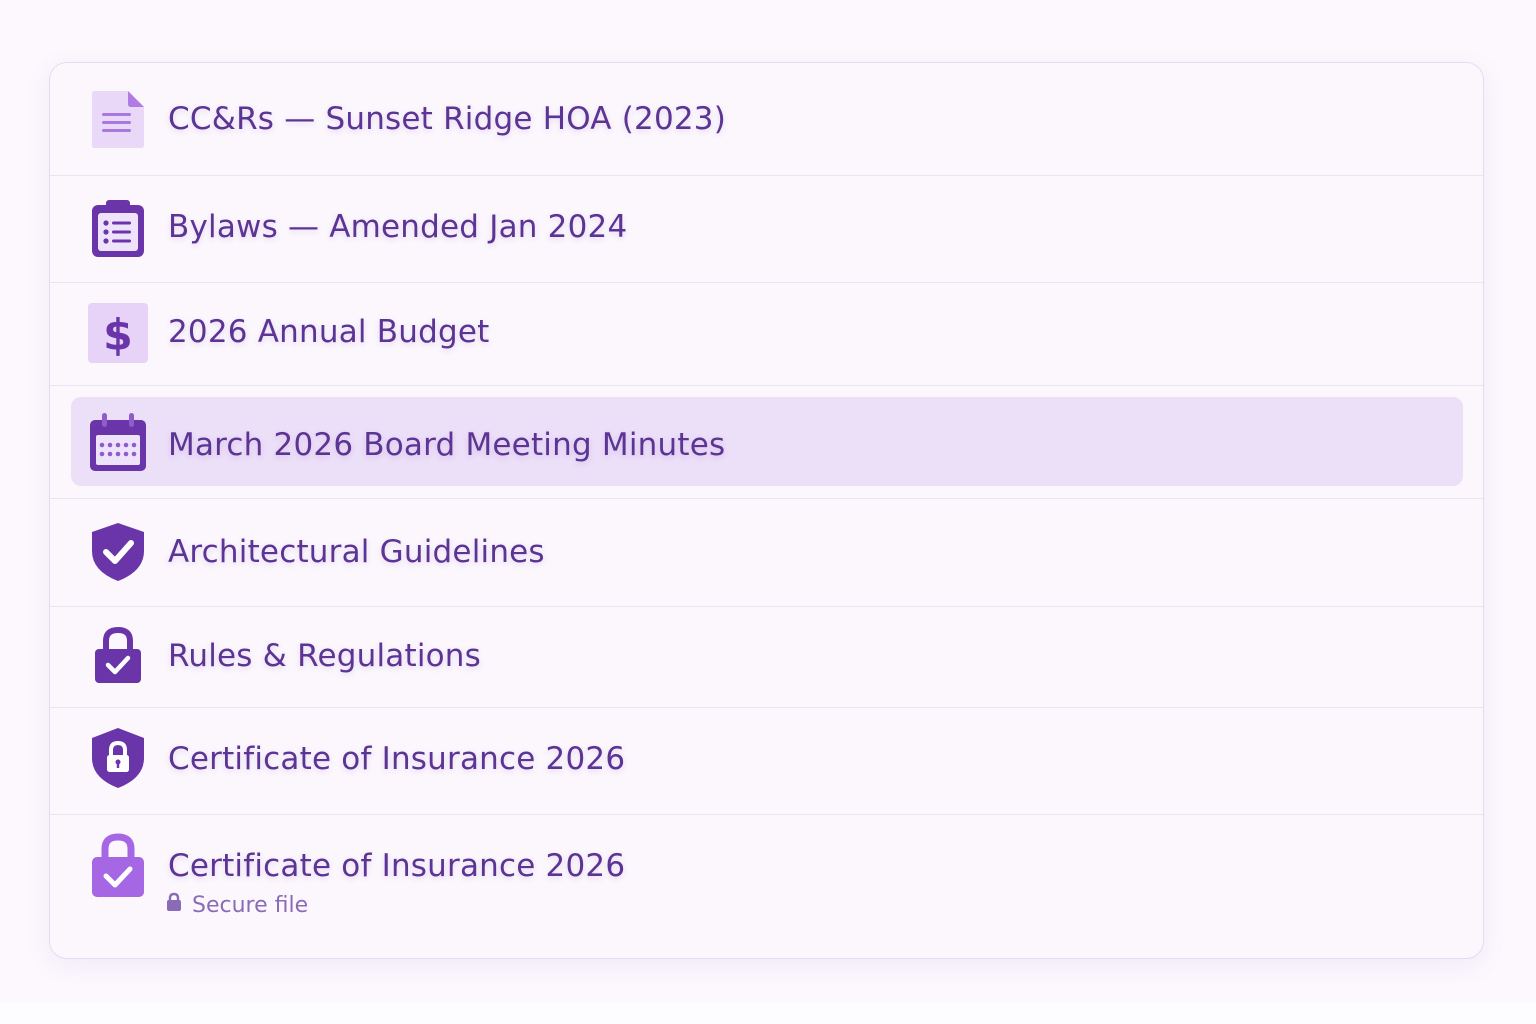  What do you see at coordinates (766, 552) in the screenshot?
I see `list-item-architectural-guidelines: Architectural Guidelines` at bounding box center [766, 552].